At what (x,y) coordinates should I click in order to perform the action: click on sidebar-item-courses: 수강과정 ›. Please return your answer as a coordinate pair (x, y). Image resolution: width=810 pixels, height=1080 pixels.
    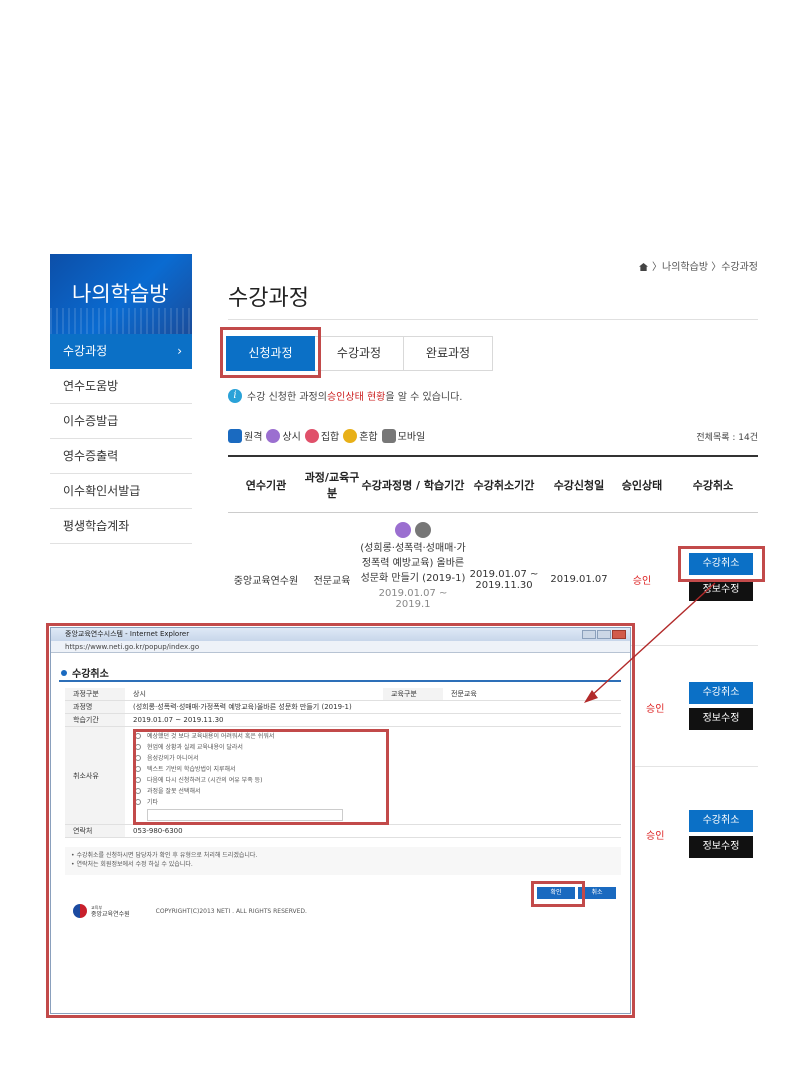
    Looking at the image, I should click on (121, 351).